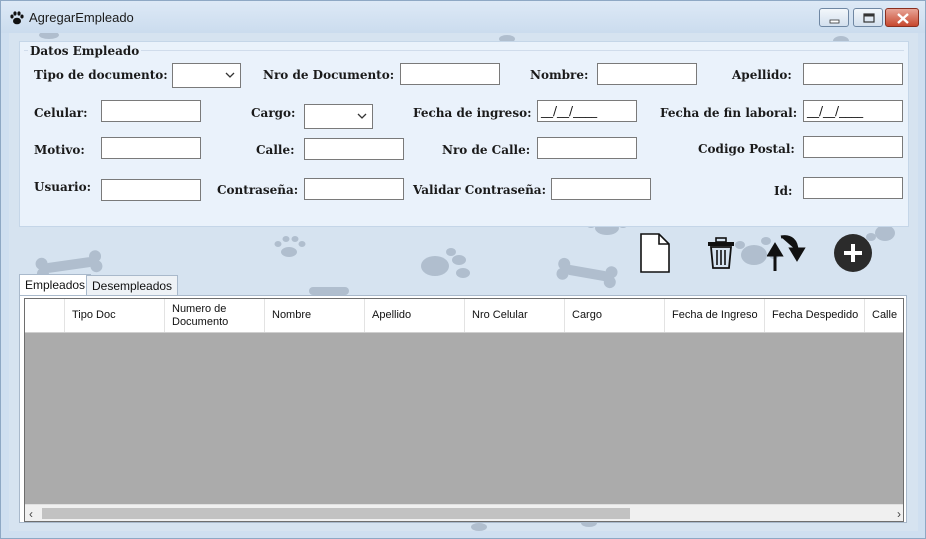  I want to click on title-bar: AgregarEmpleado, so click(463, 17).